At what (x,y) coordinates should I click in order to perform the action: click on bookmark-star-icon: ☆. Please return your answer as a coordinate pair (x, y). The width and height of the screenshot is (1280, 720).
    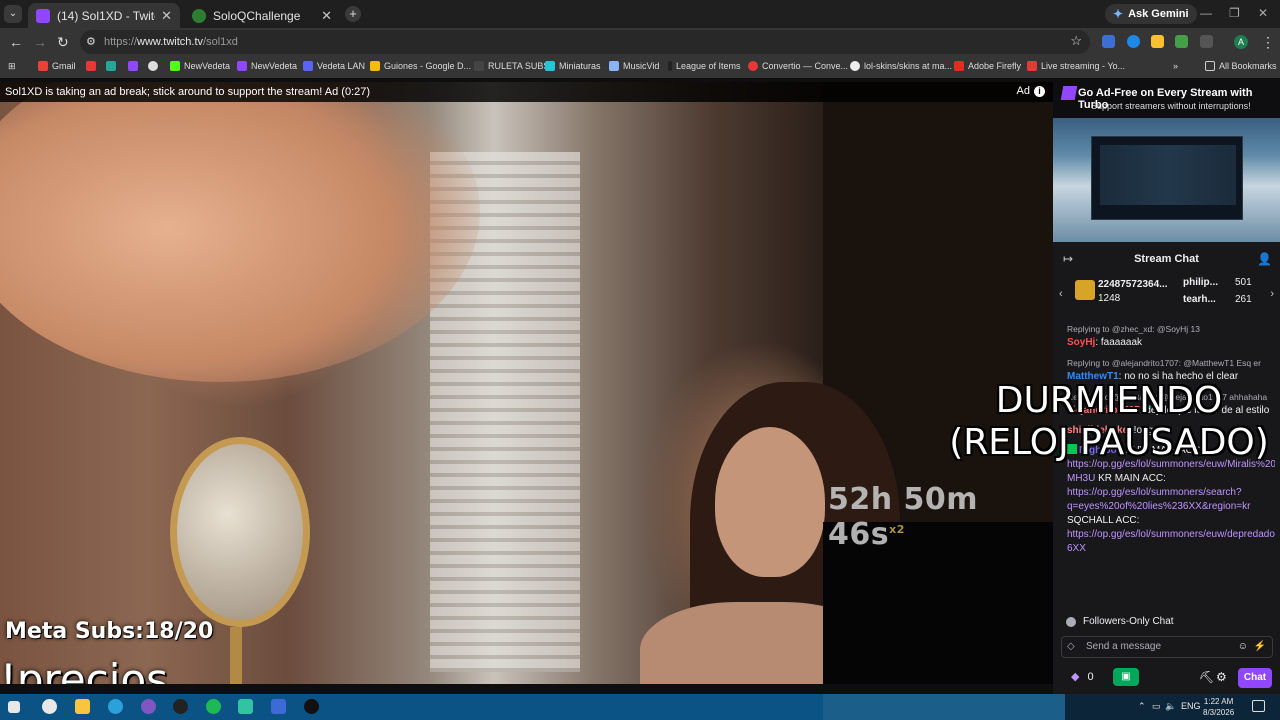
    Looking at the image, I should click on (1076, 41).